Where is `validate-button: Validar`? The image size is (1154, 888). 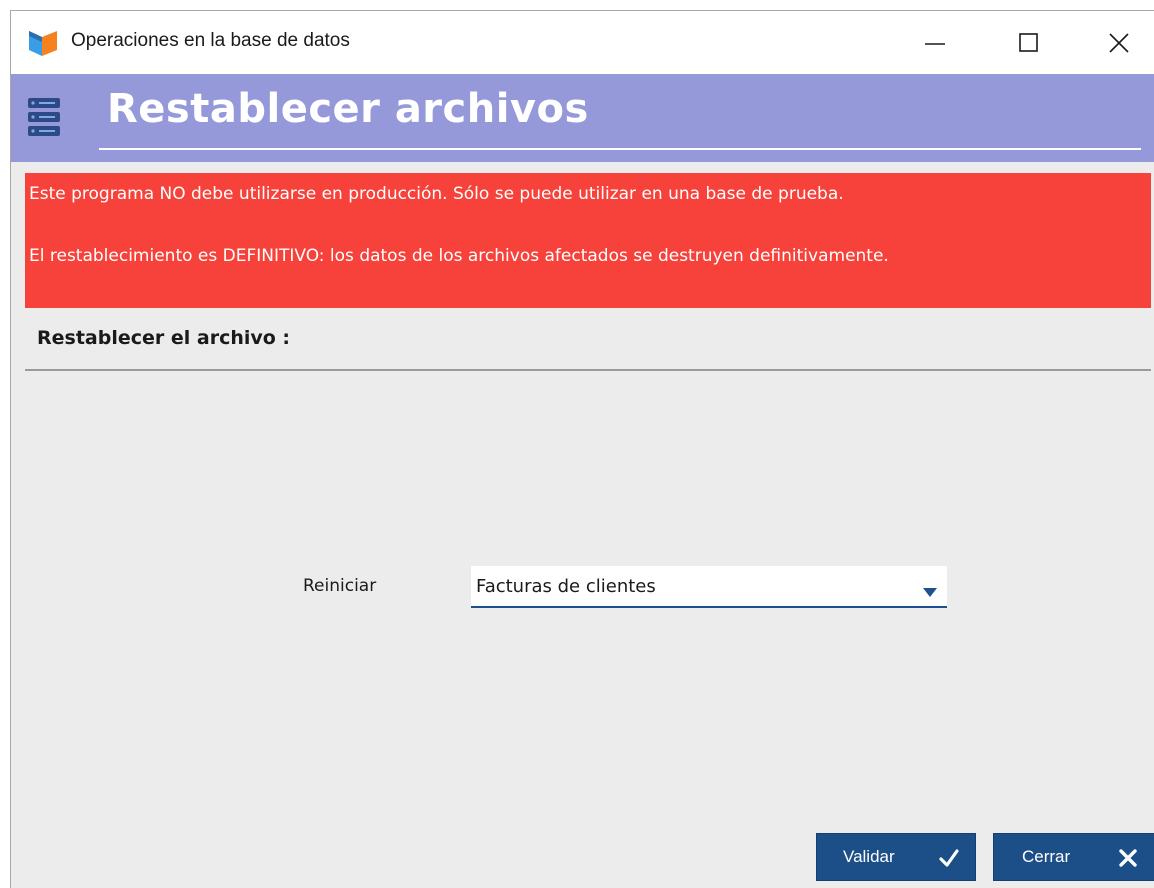
validate-button: Validar is located at coordinates (896, 857).